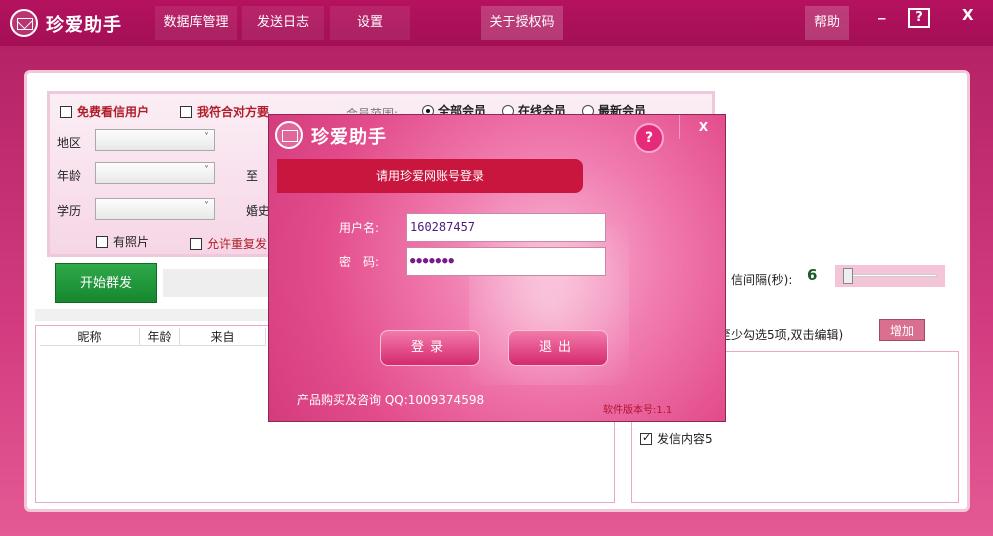  What do you see at coordinates (155, 173) in the screenshot?
I see `age-from-select: ˅` at bounding box center [155, 173].